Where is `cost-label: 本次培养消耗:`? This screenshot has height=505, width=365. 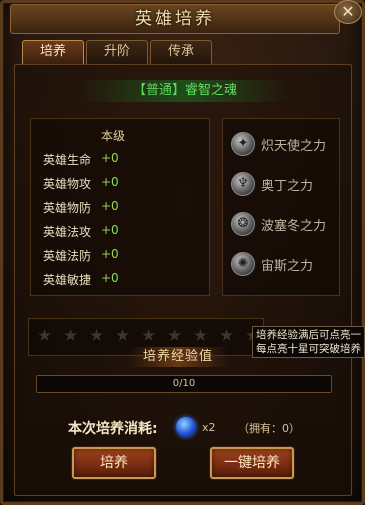
cost-label: 本次培养消耗: is located at coordinates (113, 429).